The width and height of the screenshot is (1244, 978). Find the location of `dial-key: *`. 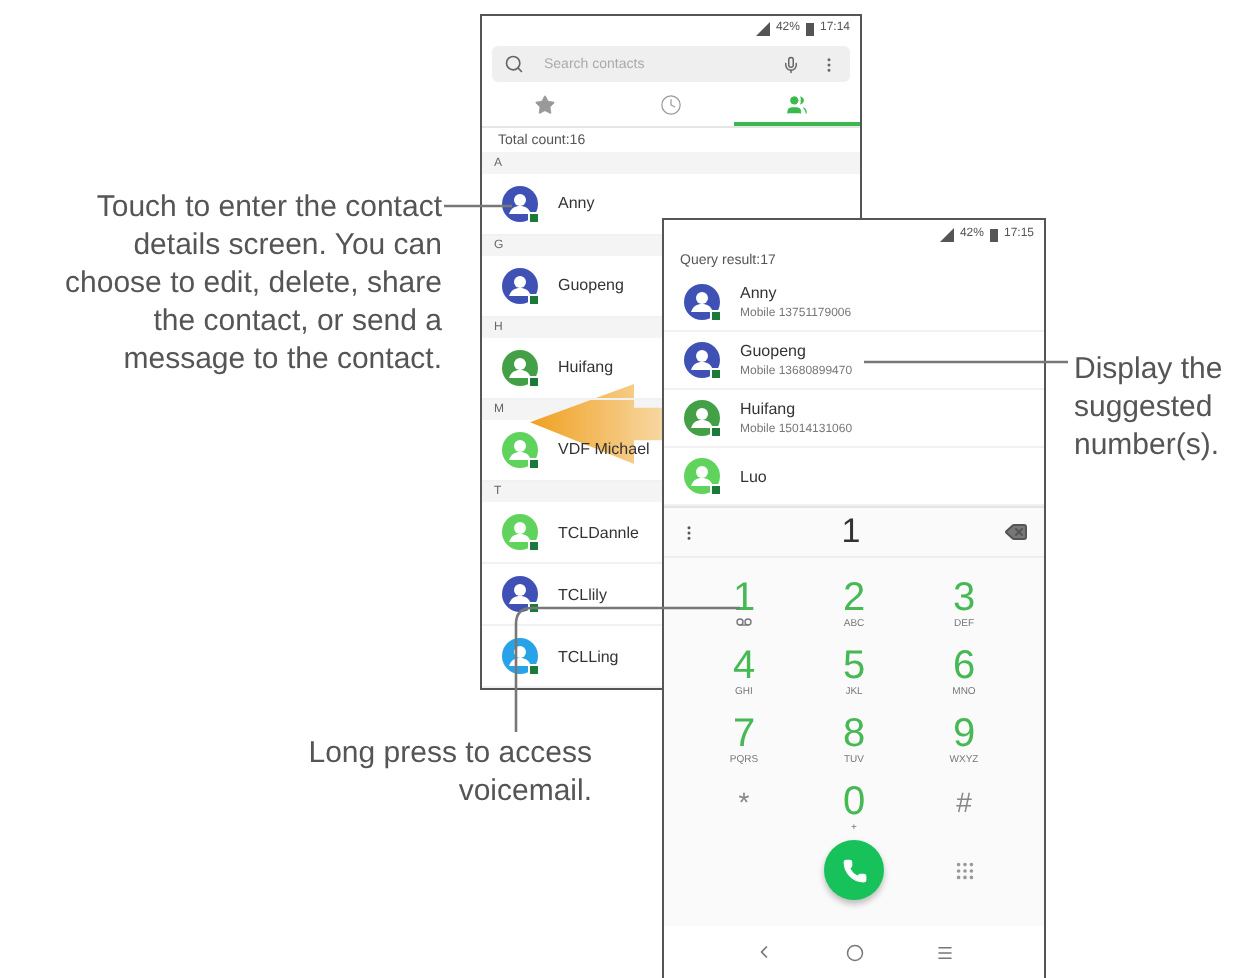

dial-key: * is located at coordinates (744, 813).